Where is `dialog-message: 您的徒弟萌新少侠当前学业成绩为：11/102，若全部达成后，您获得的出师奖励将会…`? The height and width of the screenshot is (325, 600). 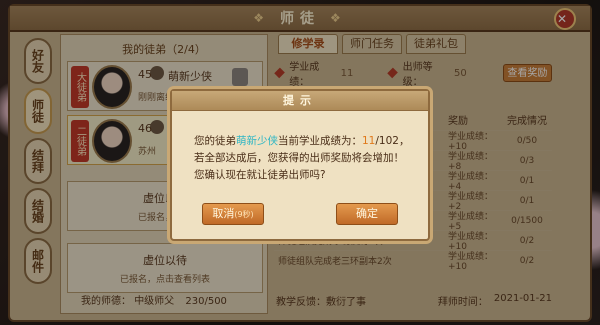 dialog-message: 您的徒弟萌新少侠当前学业成绩为：11/102，若全部达成后，您获得的出师奖励将会… is located at coordinates (302, 158).